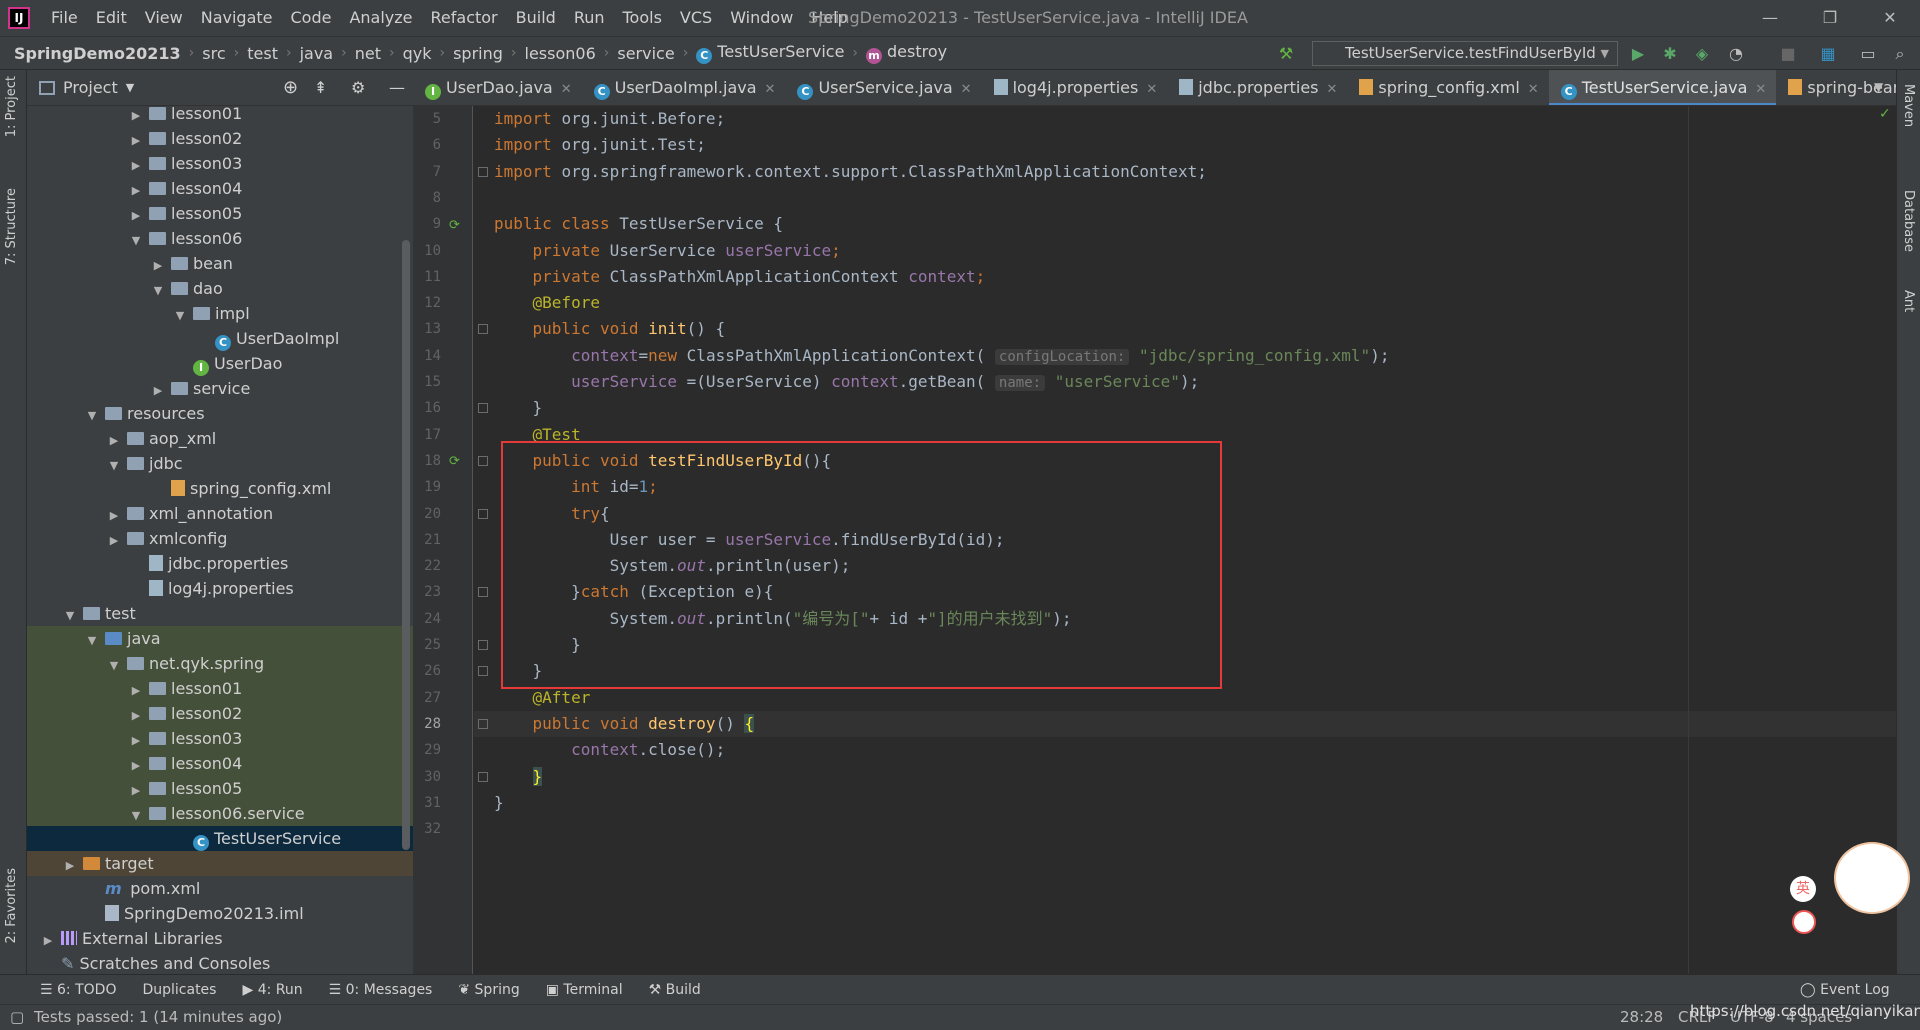  Describe the element at coordinates (589, 18) in the screenshot. I see `menu-run: Run` at that location.